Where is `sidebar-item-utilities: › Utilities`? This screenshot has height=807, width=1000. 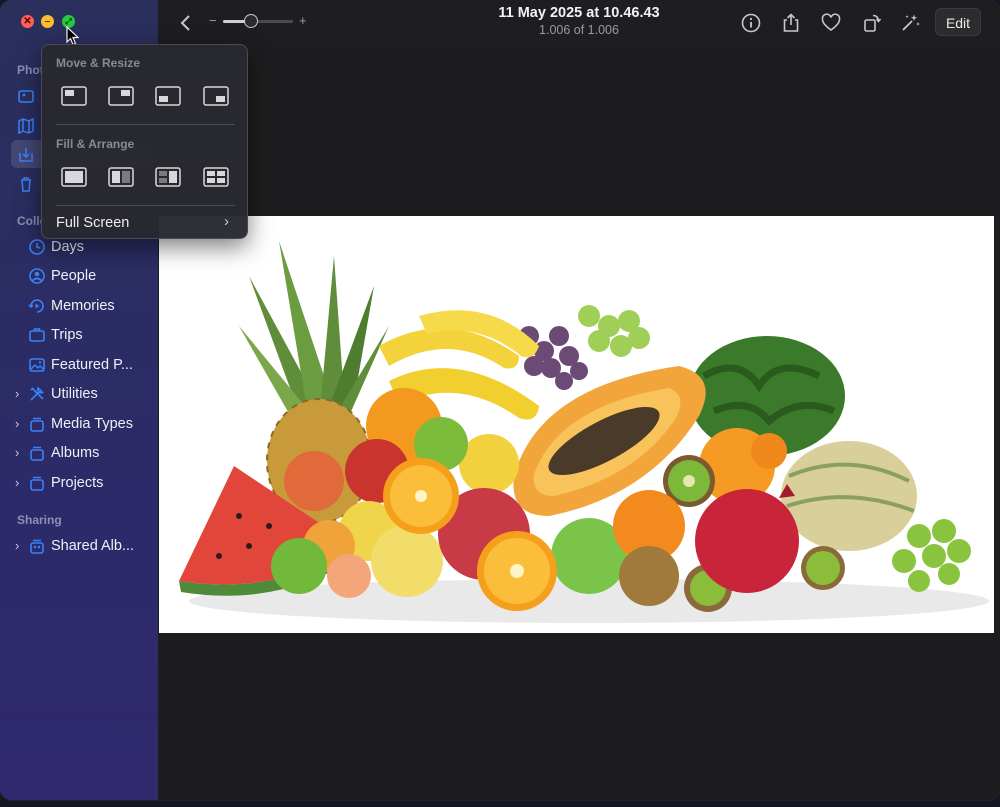 sidebar-item-utilities: › Utilities is located at coordinates (81, 394).